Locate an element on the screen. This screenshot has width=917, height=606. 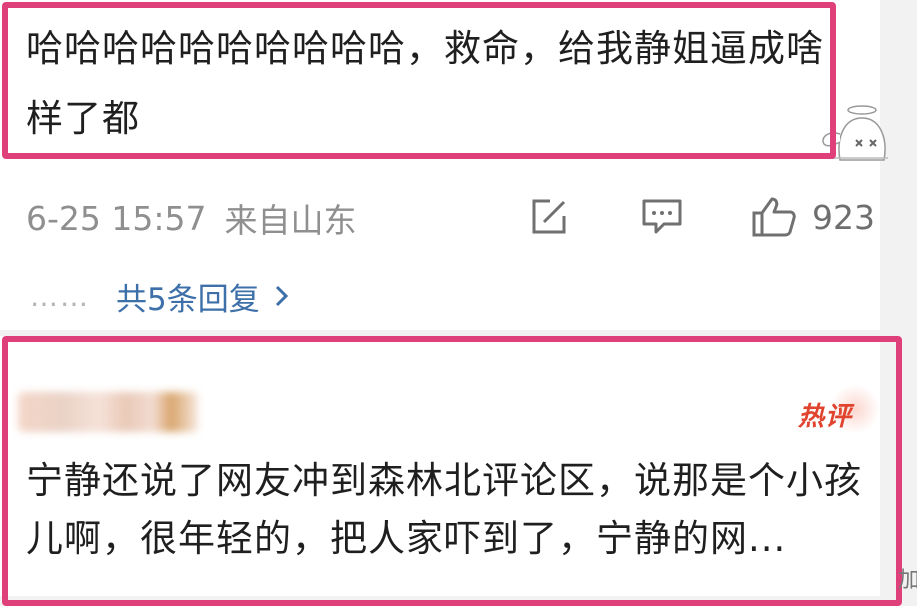
comment-icon is located at coordinates (662, 216).